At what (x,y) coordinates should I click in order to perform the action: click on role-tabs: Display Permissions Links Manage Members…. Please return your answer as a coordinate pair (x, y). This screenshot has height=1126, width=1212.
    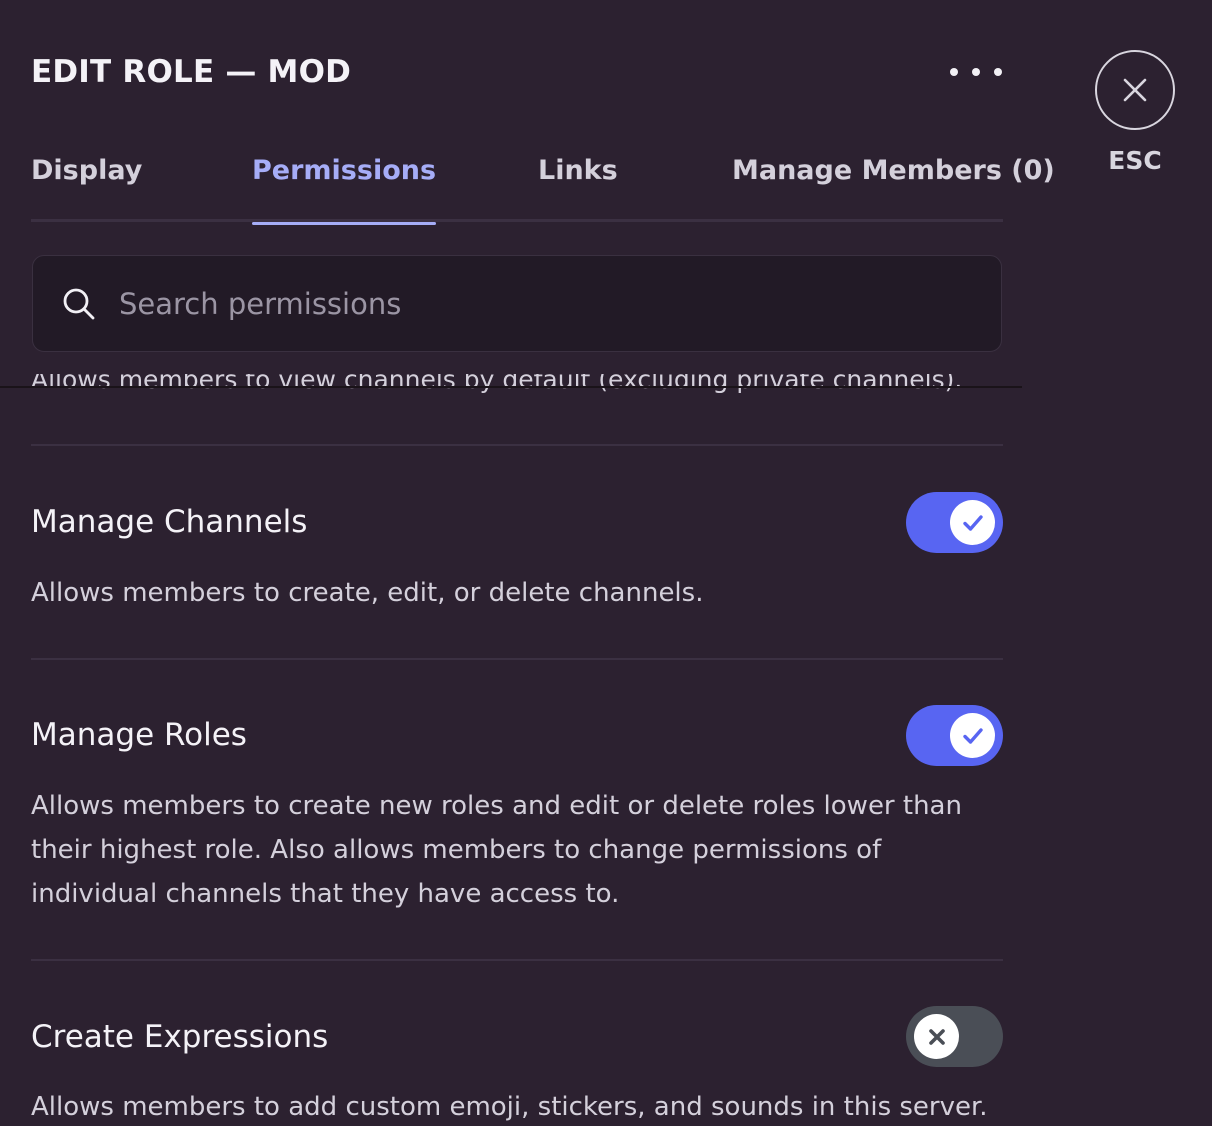
    Looking at the image, I should click on (543, 187).